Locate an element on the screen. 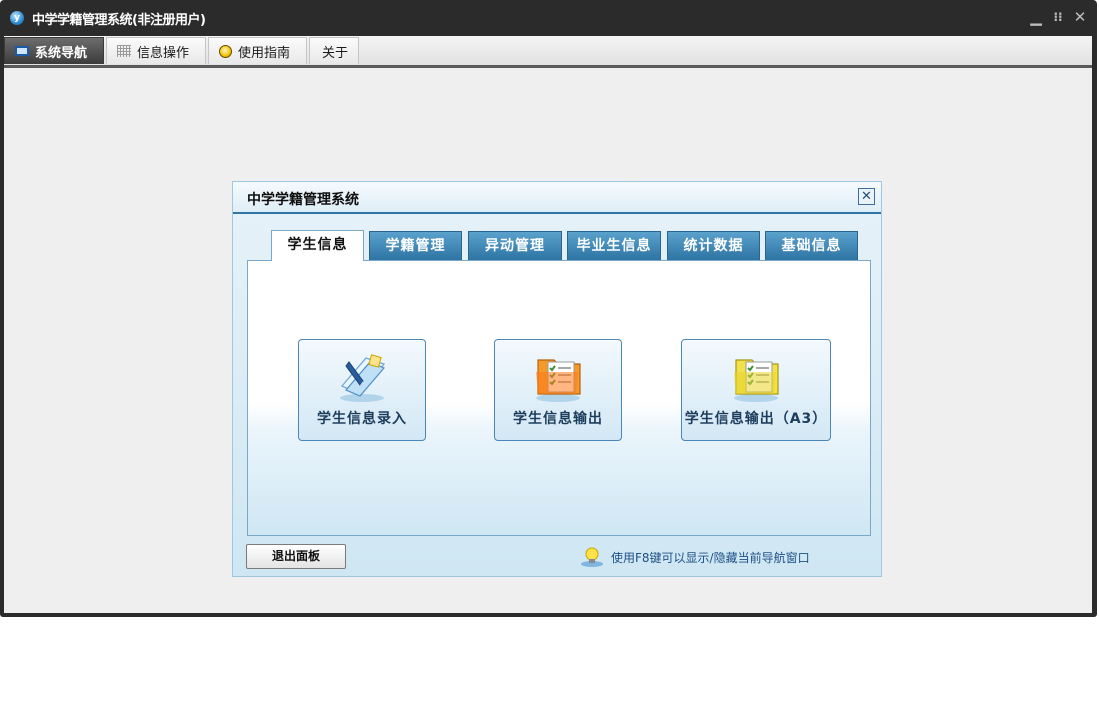 The width and height of the screenshot is (1099, 723). tab-label: 信息操作 is located at coordinates (163, 53).